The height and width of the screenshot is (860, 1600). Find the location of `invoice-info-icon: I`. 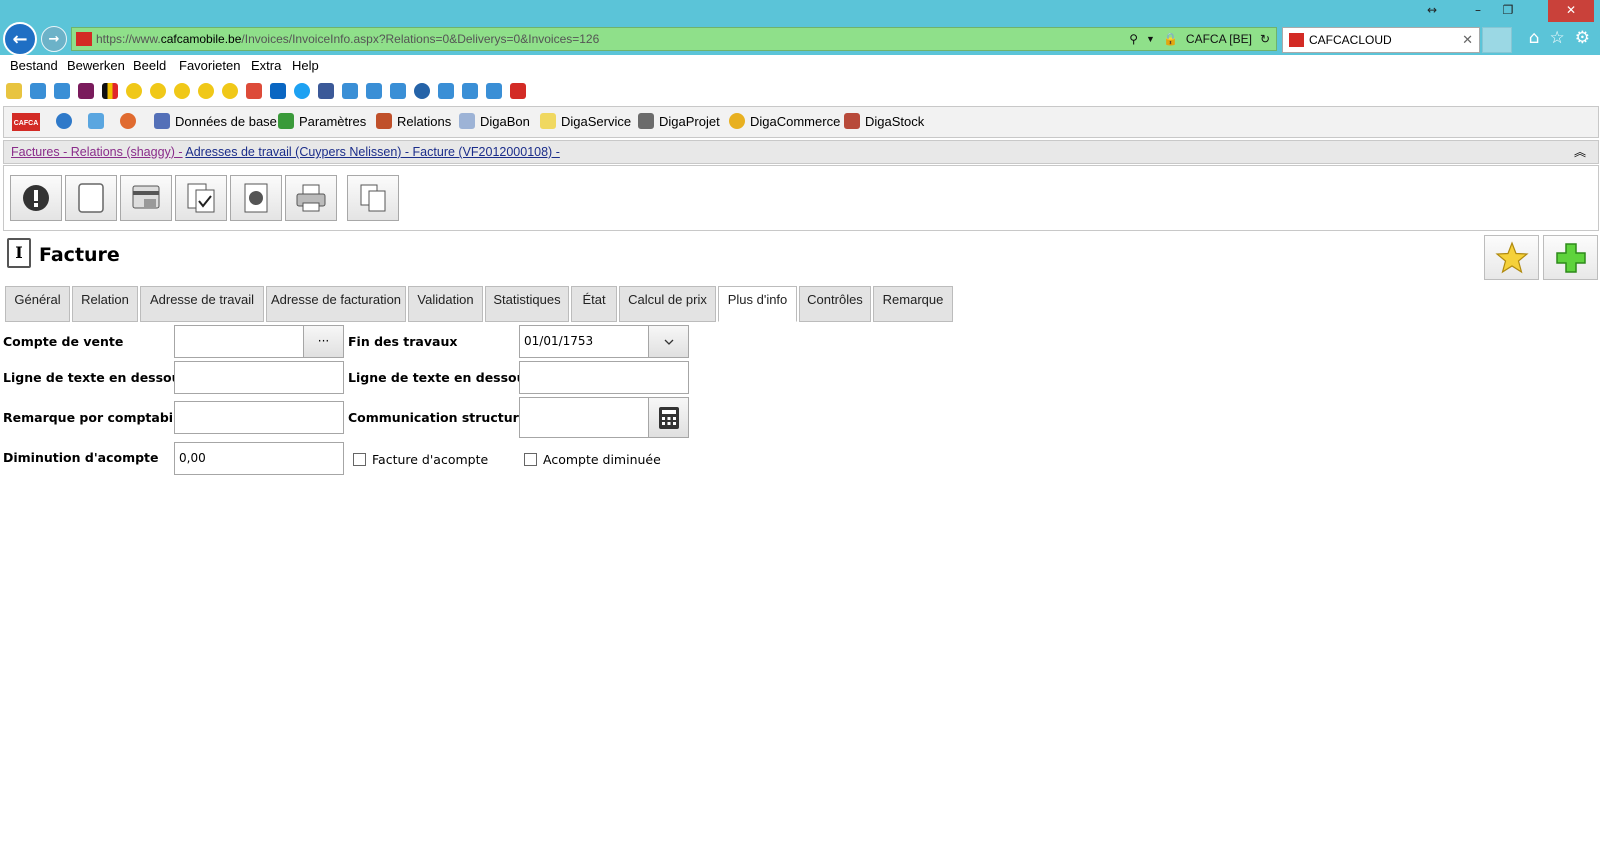

invoice-info-icon: I is located at coordinates (19, 253).